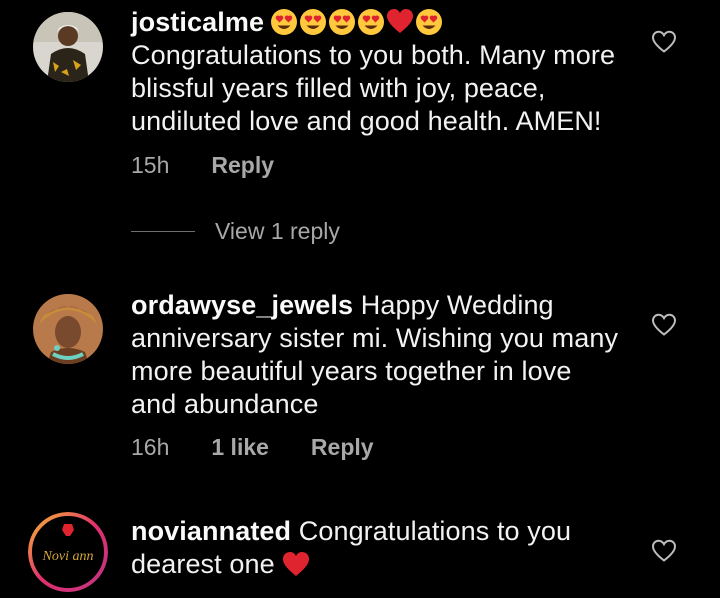  Describe the element at coordinates (242, 305) in the screenshot. I see `username: ordawyse_jewels` at that location.